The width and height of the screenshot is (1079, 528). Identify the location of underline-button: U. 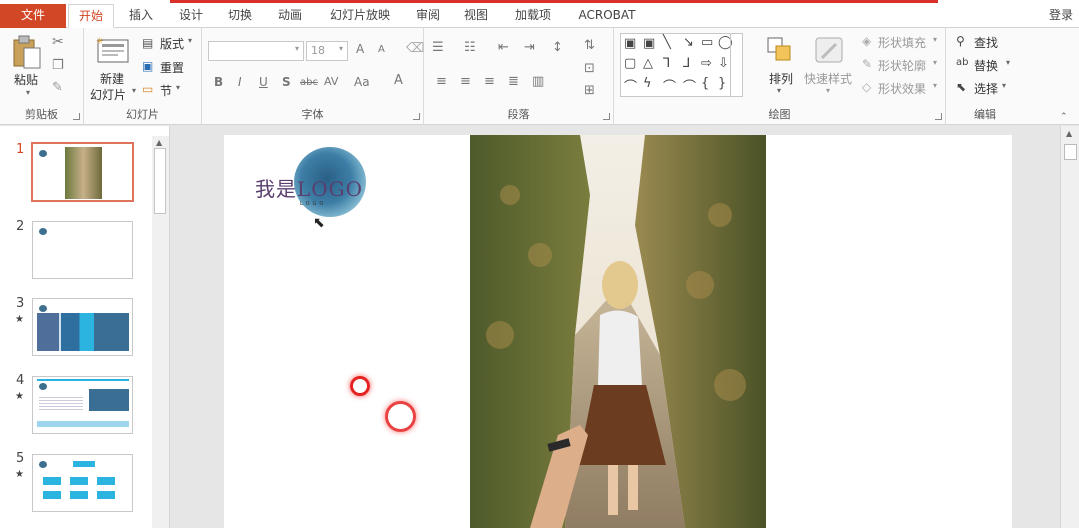
(263, 82).